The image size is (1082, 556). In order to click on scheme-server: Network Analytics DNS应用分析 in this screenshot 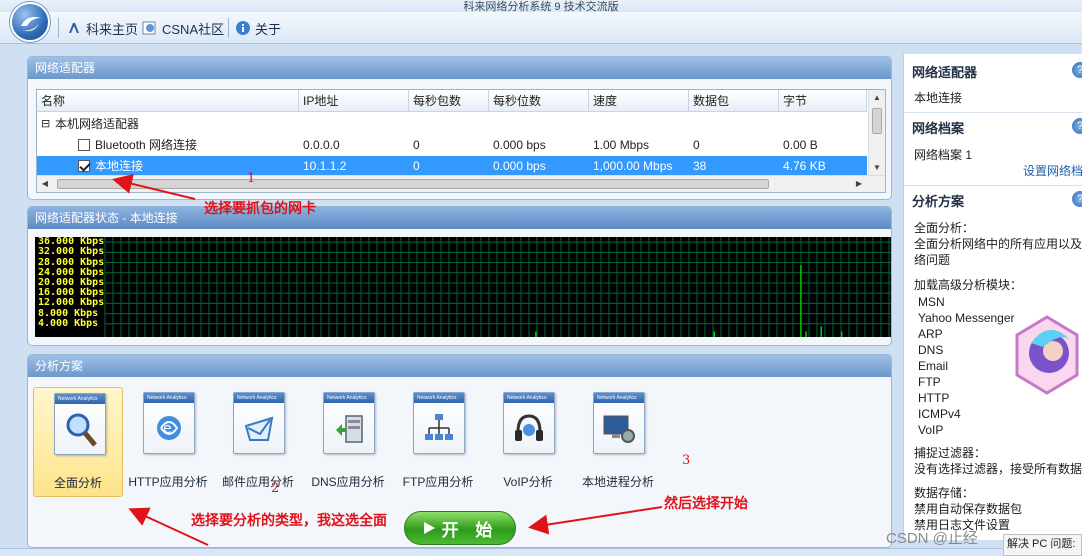, I will do `click(348, 442)`.